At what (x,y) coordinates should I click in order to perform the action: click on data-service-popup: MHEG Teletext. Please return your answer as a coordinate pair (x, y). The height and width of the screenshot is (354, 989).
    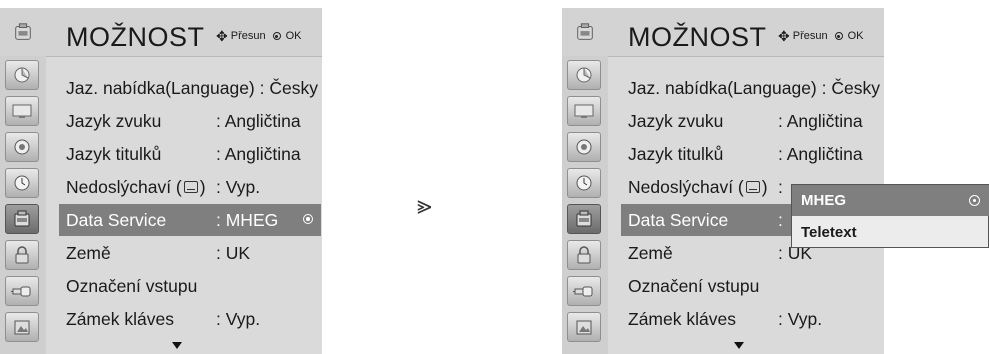
    Looking at the image, I should click on (890, 216).